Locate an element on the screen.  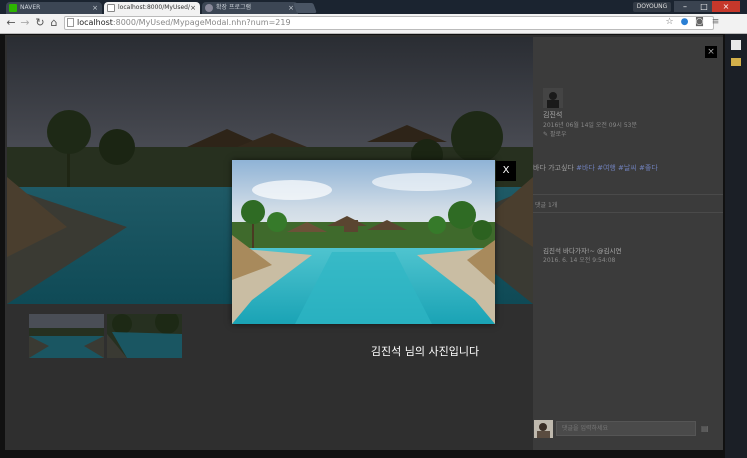
forward-arrow-icon: → is located at coordinates (25, 23).